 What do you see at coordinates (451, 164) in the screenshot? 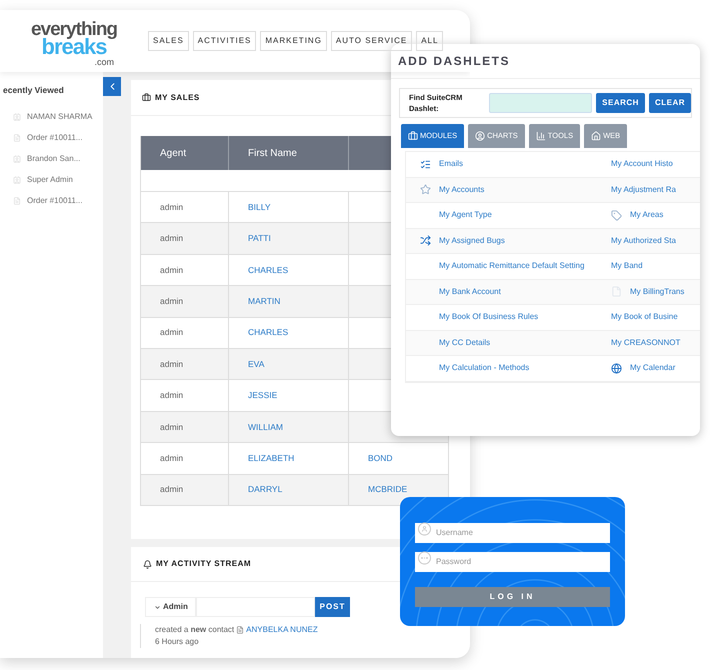
I see `dashlet-link: Emails` at bounding box center [451, 164].